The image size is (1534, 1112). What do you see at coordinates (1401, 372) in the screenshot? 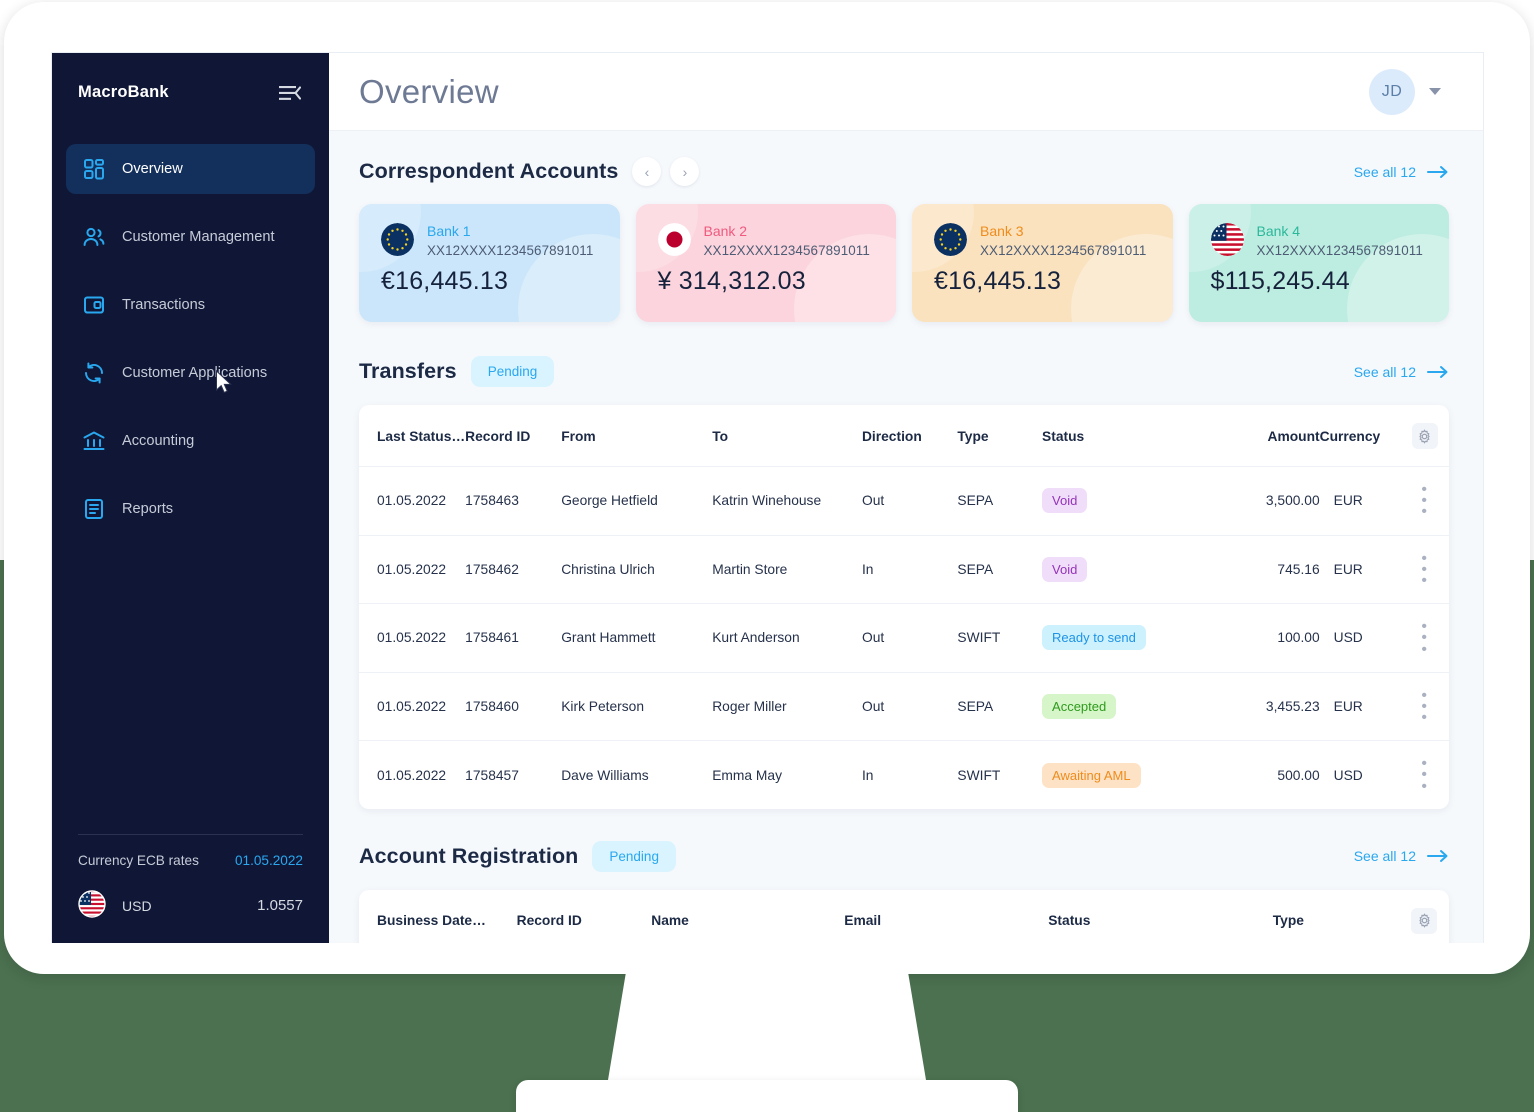
I see `see-all-transfers: See all 12` at bounding box center [1401, 372].